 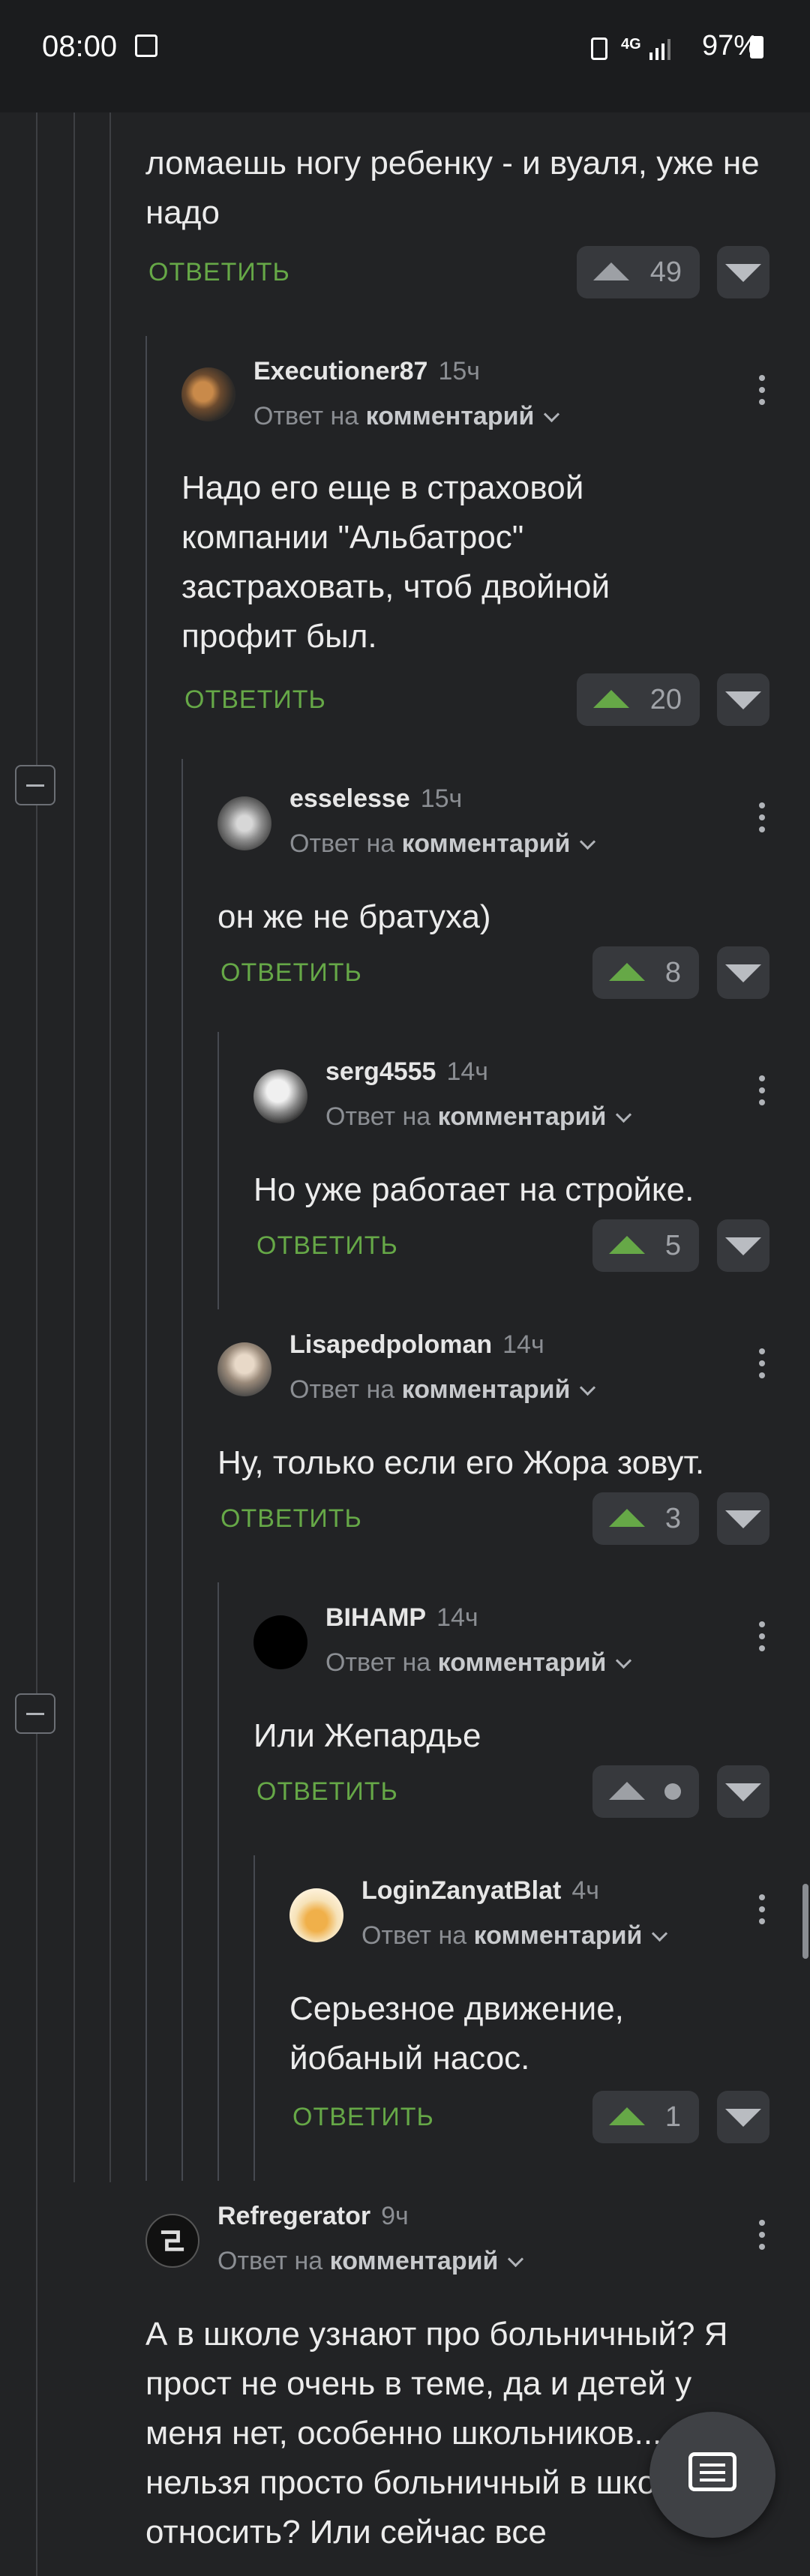 What do you see at coordinates (638, 272) in the screenshot?
I see `upvote-button: 49` at bounding box center [638, 272].